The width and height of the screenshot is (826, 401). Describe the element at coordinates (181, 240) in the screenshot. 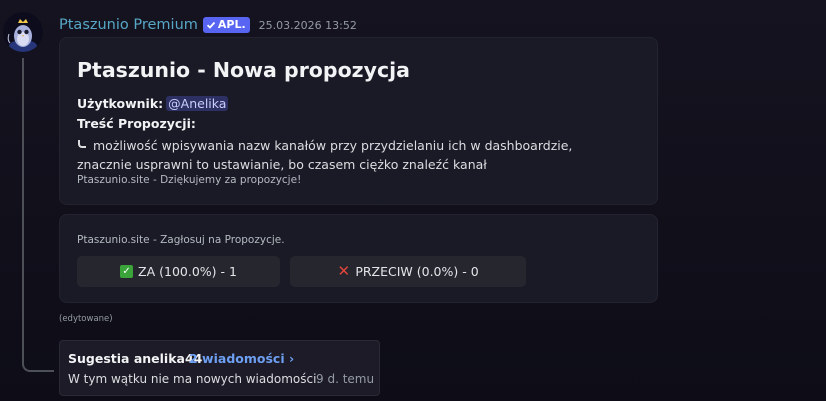

I see `vote-label: Ptaszunio.site - Zagłosuj na Propozycje.` at that location.